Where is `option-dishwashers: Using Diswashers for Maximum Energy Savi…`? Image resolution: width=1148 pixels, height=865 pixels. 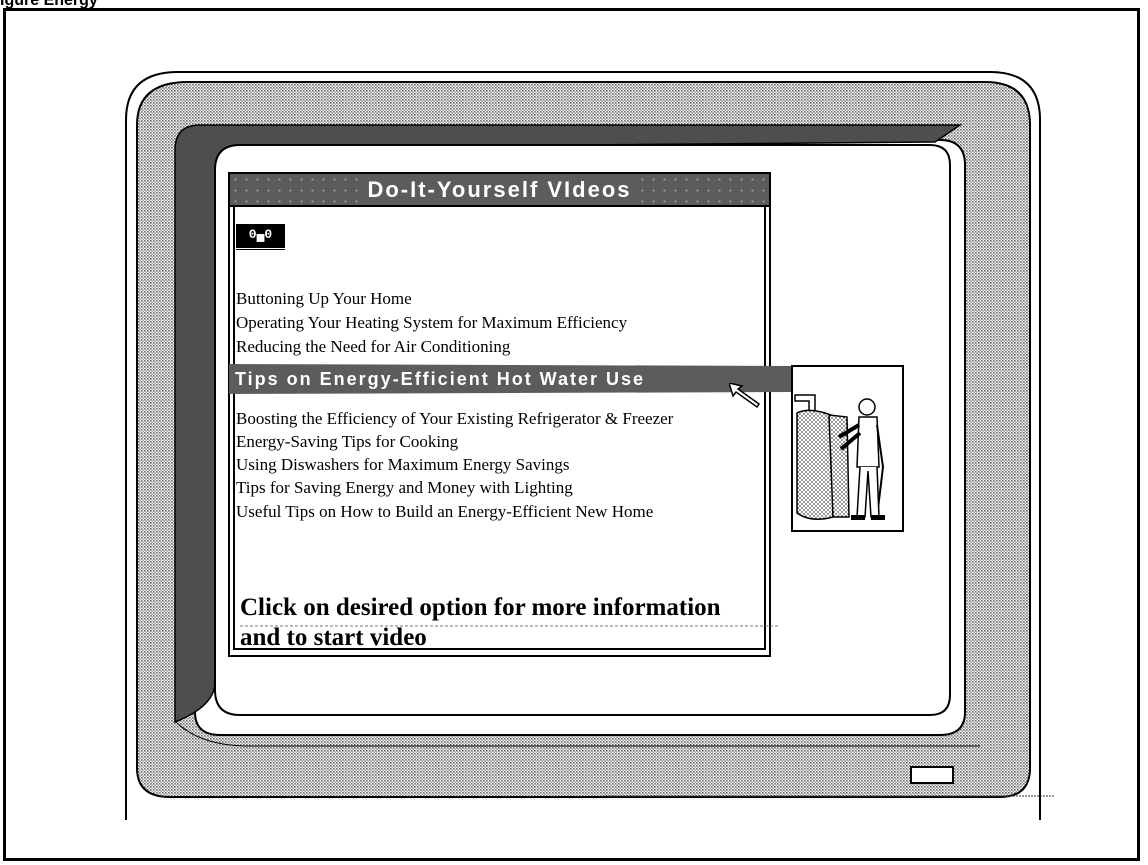 option-dishwashers: Using Diswashers for Maximum Energy Savi… is located at coordinates (403, 465).